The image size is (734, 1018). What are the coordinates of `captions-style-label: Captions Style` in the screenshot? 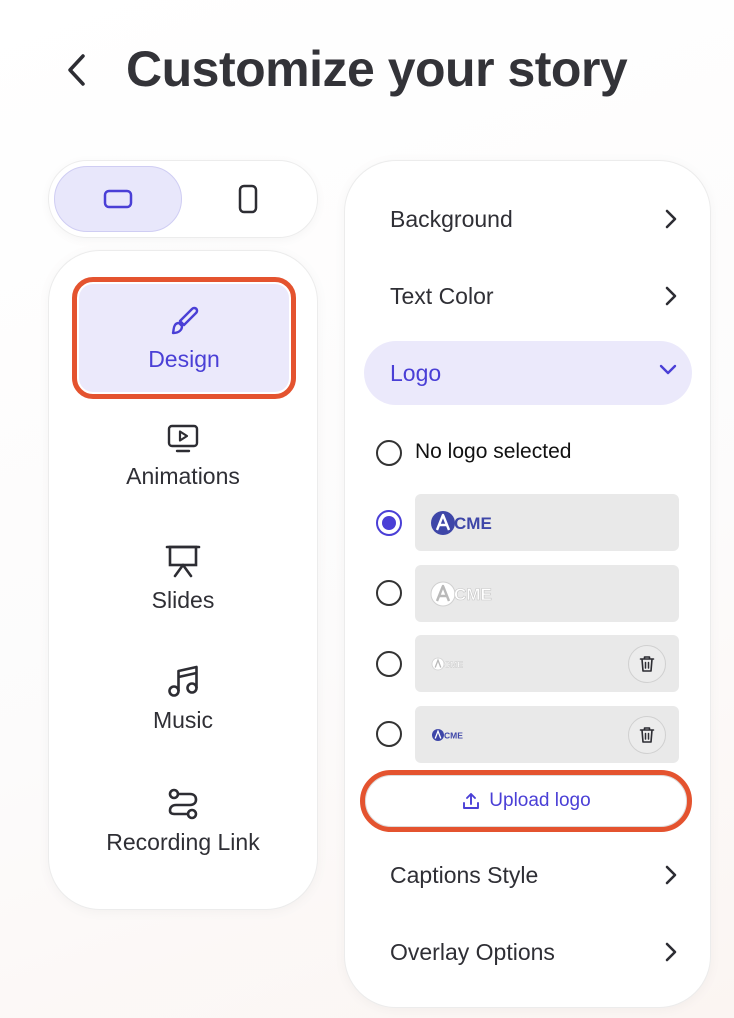 It's located at (464, 874).